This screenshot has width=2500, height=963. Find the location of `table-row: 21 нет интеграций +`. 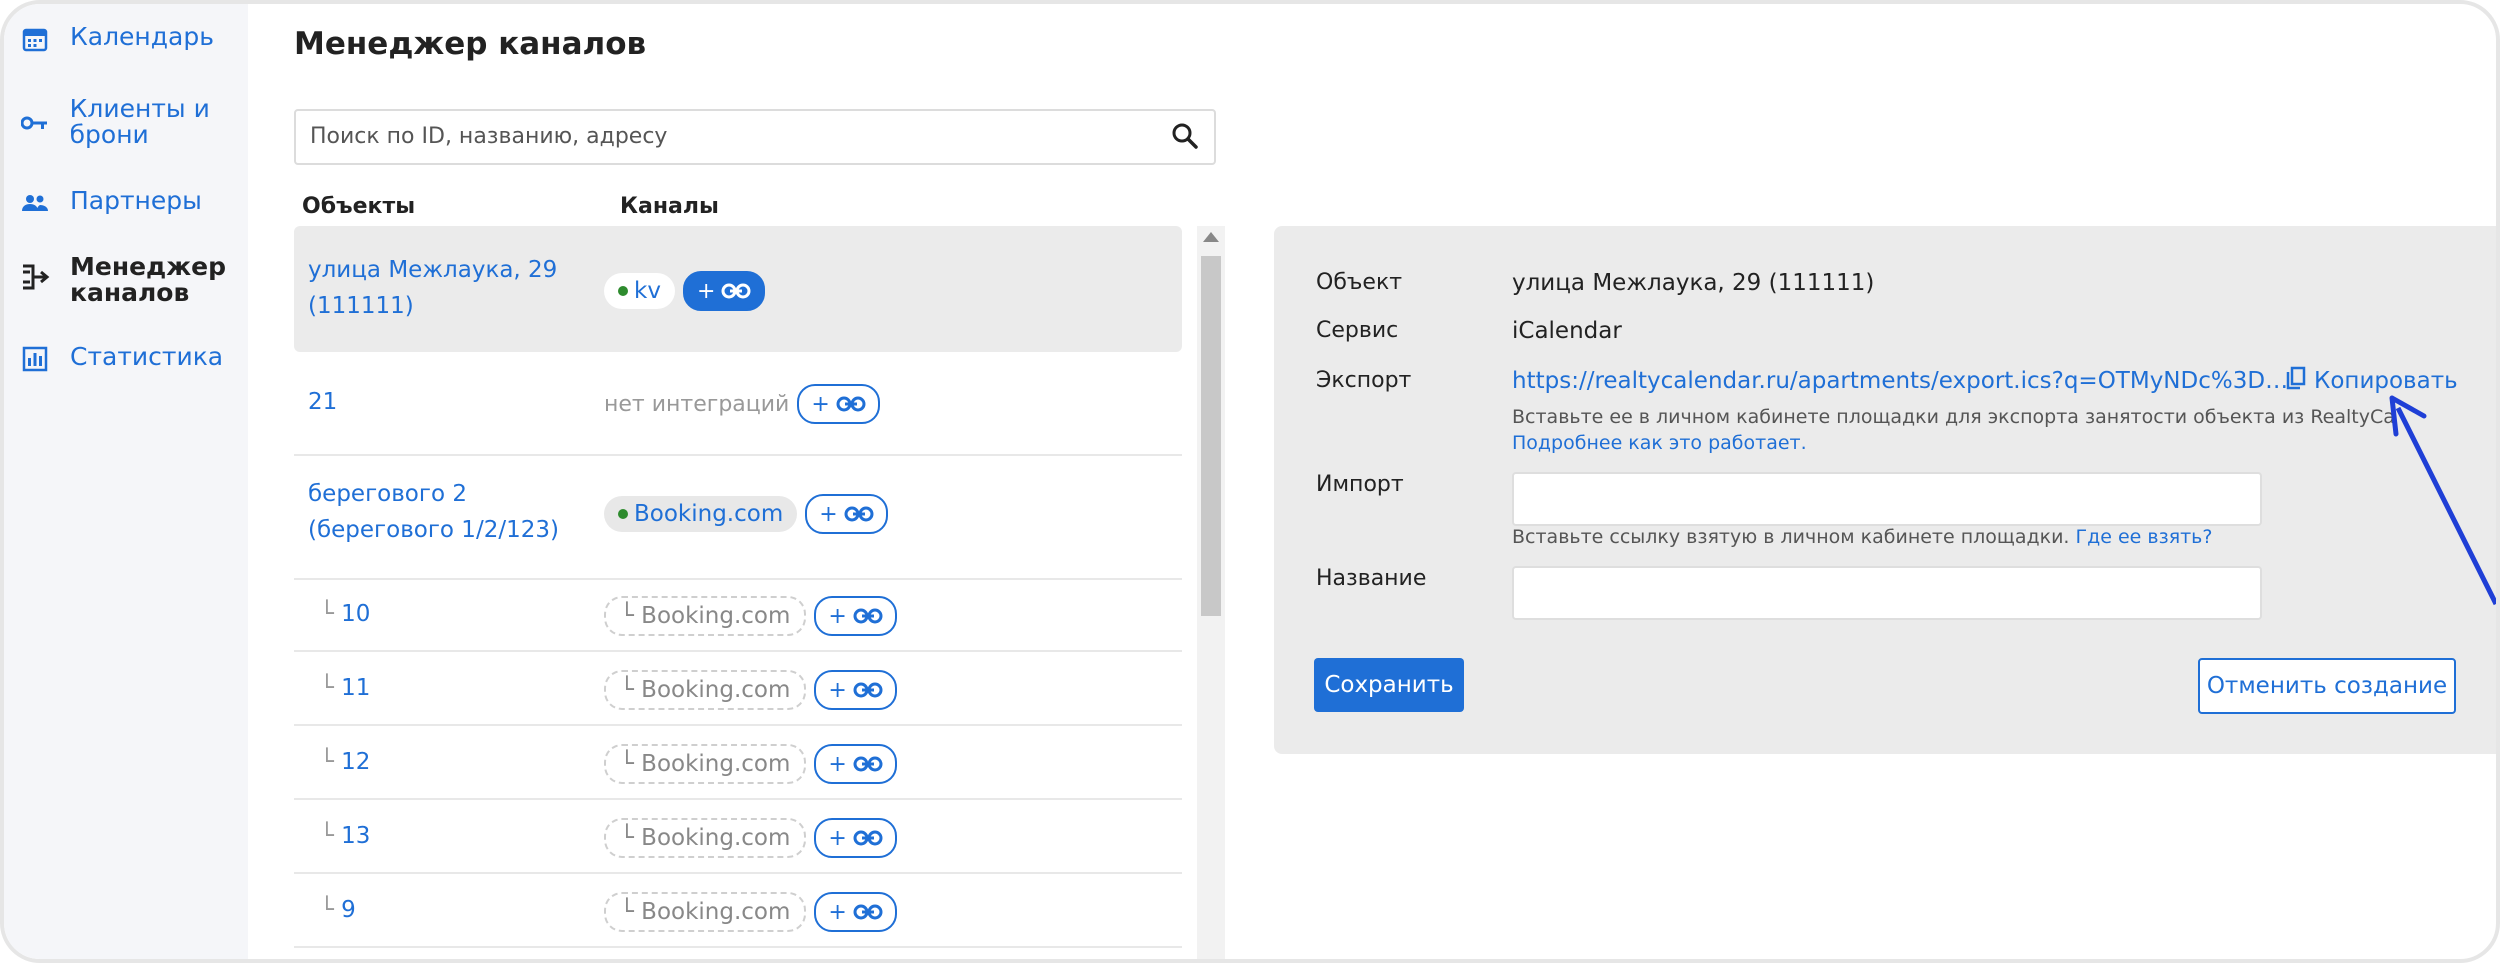

table-row: 21 нет интеграций + is located at coordinates (738, 404).